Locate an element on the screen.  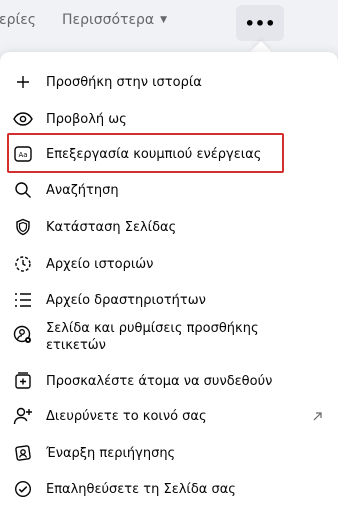
more-dots-icon: ••• is located at coordinates (260, 23).